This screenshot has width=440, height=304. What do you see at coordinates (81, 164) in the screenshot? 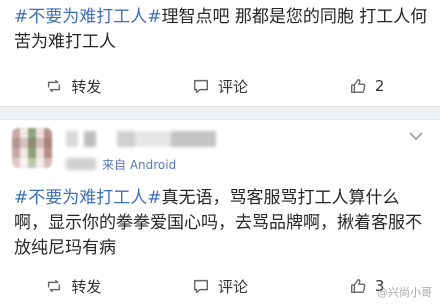
I see `post-time-redacted` at bounding box center [81, 164].